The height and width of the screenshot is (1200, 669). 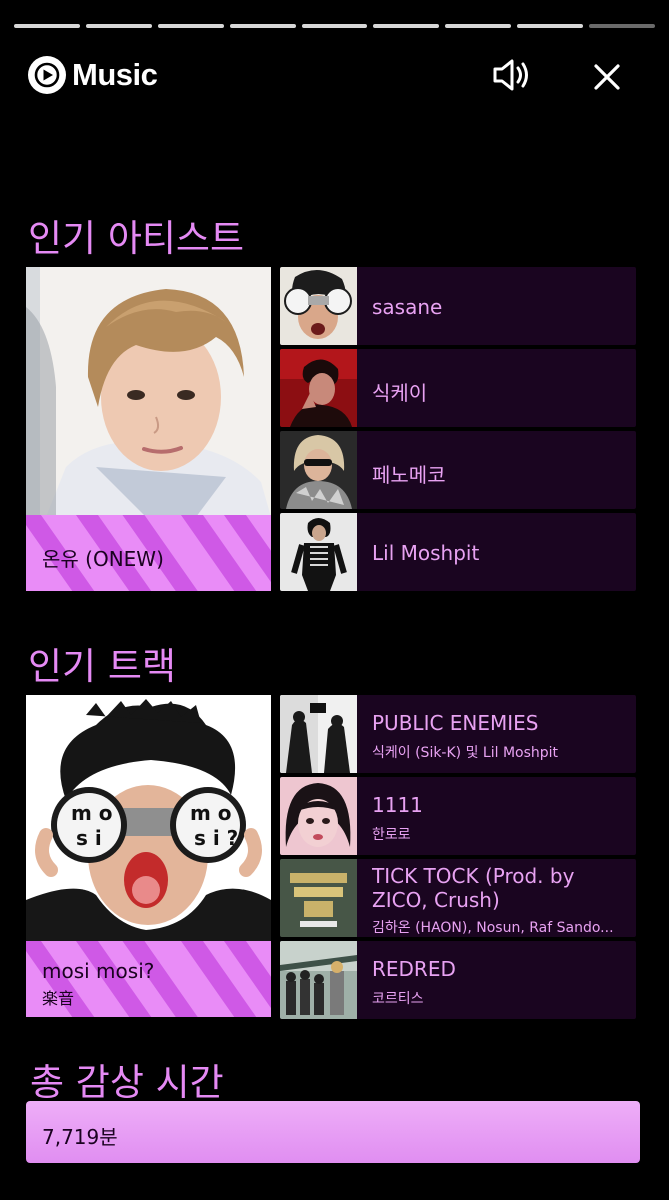 I want to click on featured-artist-caption: 온유 (ONEW), so click(x=148, y=553).